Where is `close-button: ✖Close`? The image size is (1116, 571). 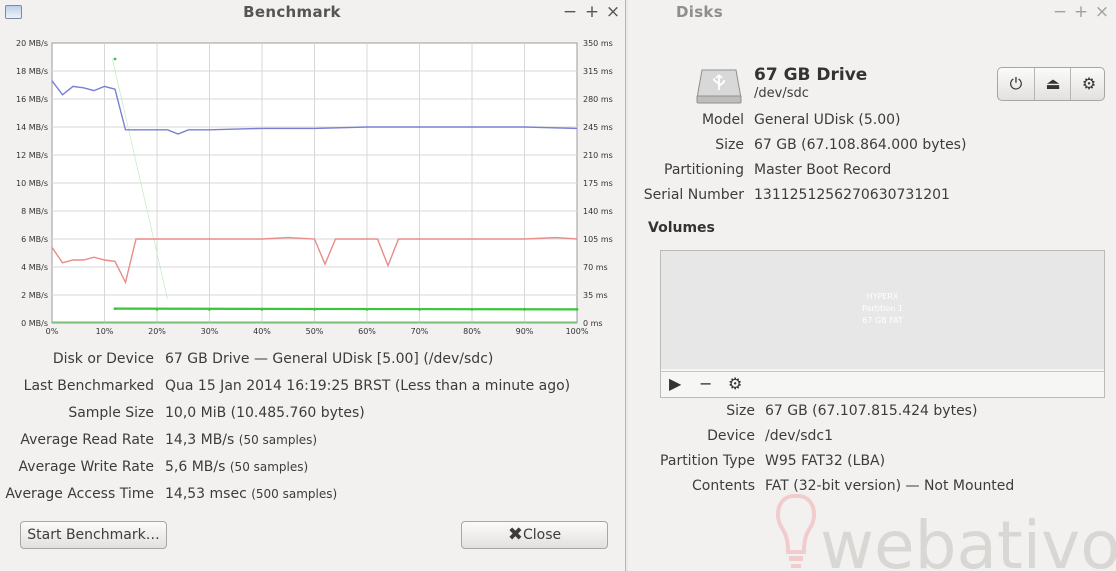 close-button: ✖Close is located at coordinates (534, 535).